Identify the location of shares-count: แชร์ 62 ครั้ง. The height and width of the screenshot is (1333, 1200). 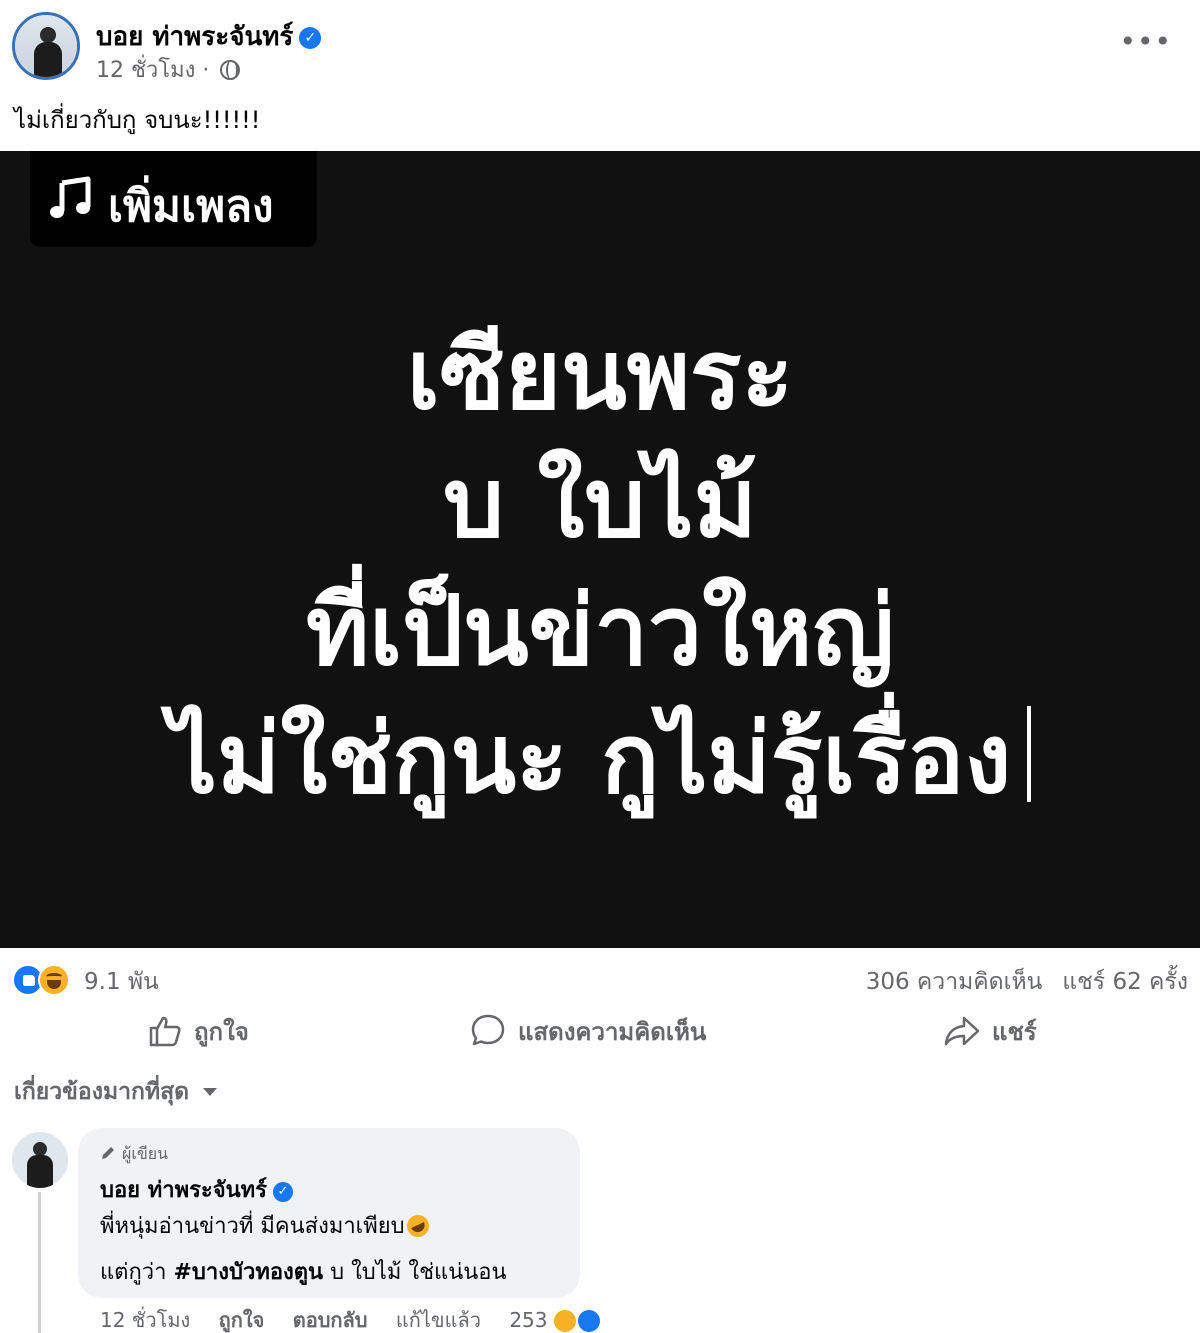
(1125, 982).